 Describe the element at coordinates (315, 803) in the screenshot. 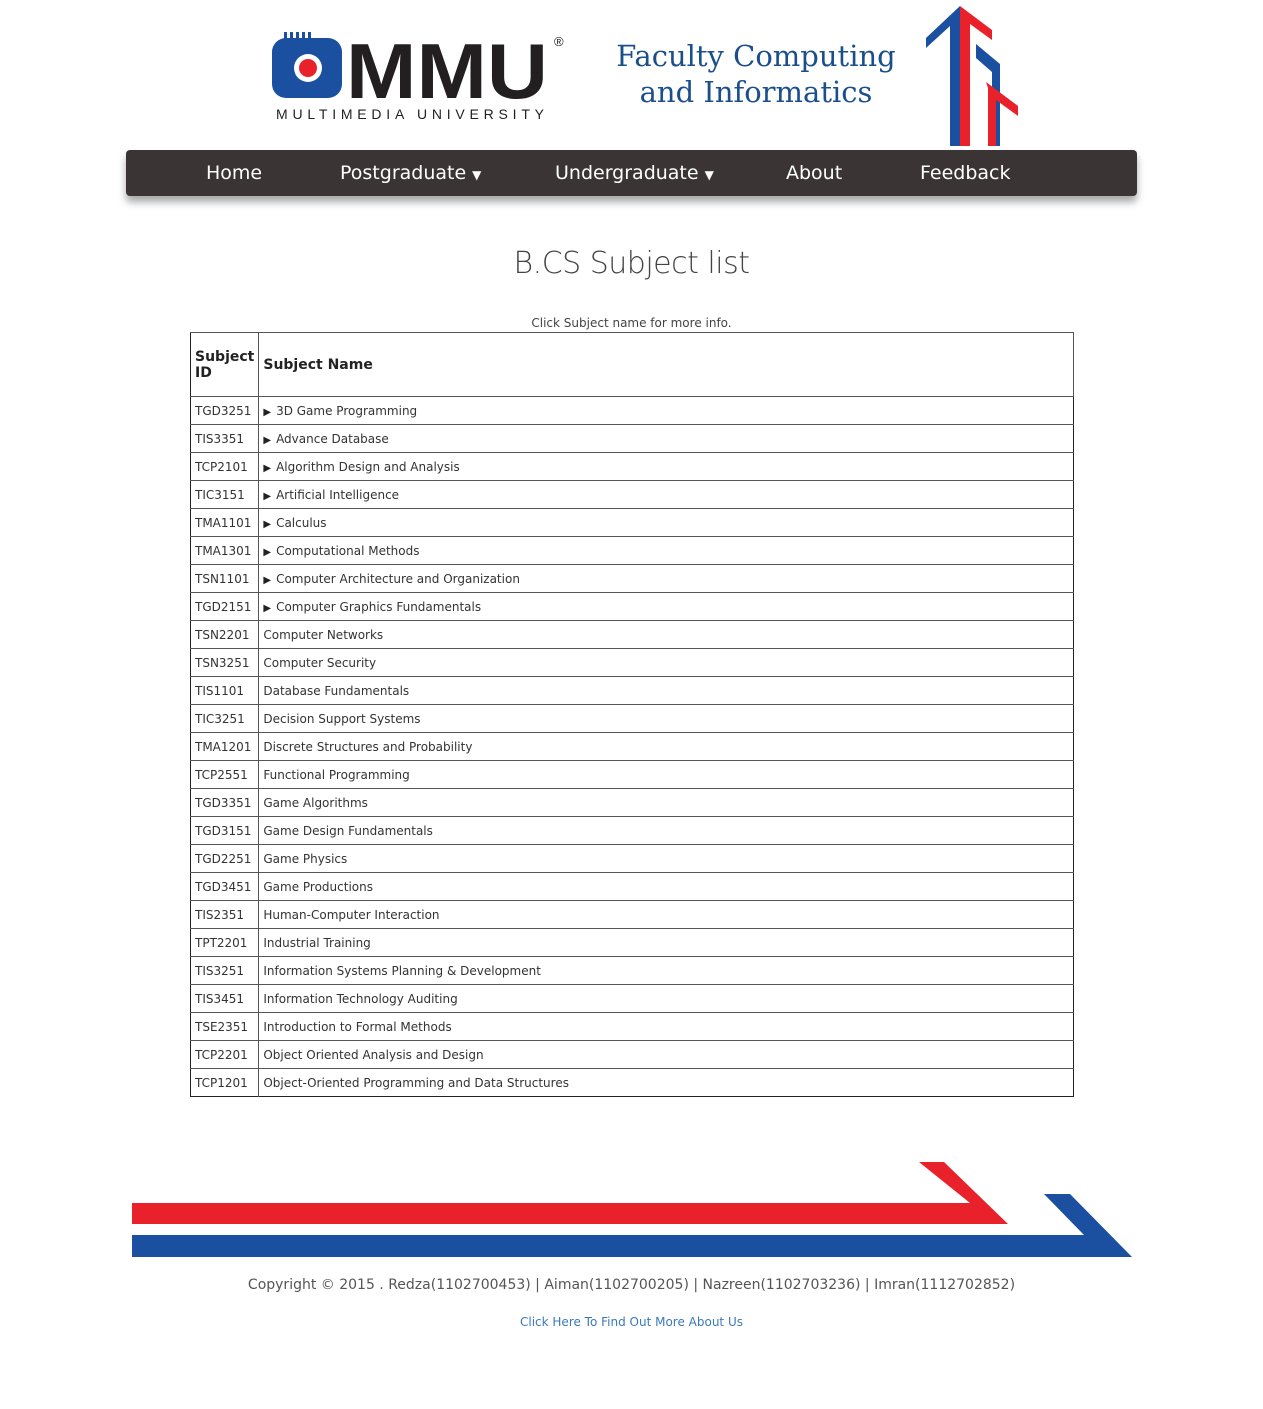

I see `subject-name-label: Game Algorithms` at that location.